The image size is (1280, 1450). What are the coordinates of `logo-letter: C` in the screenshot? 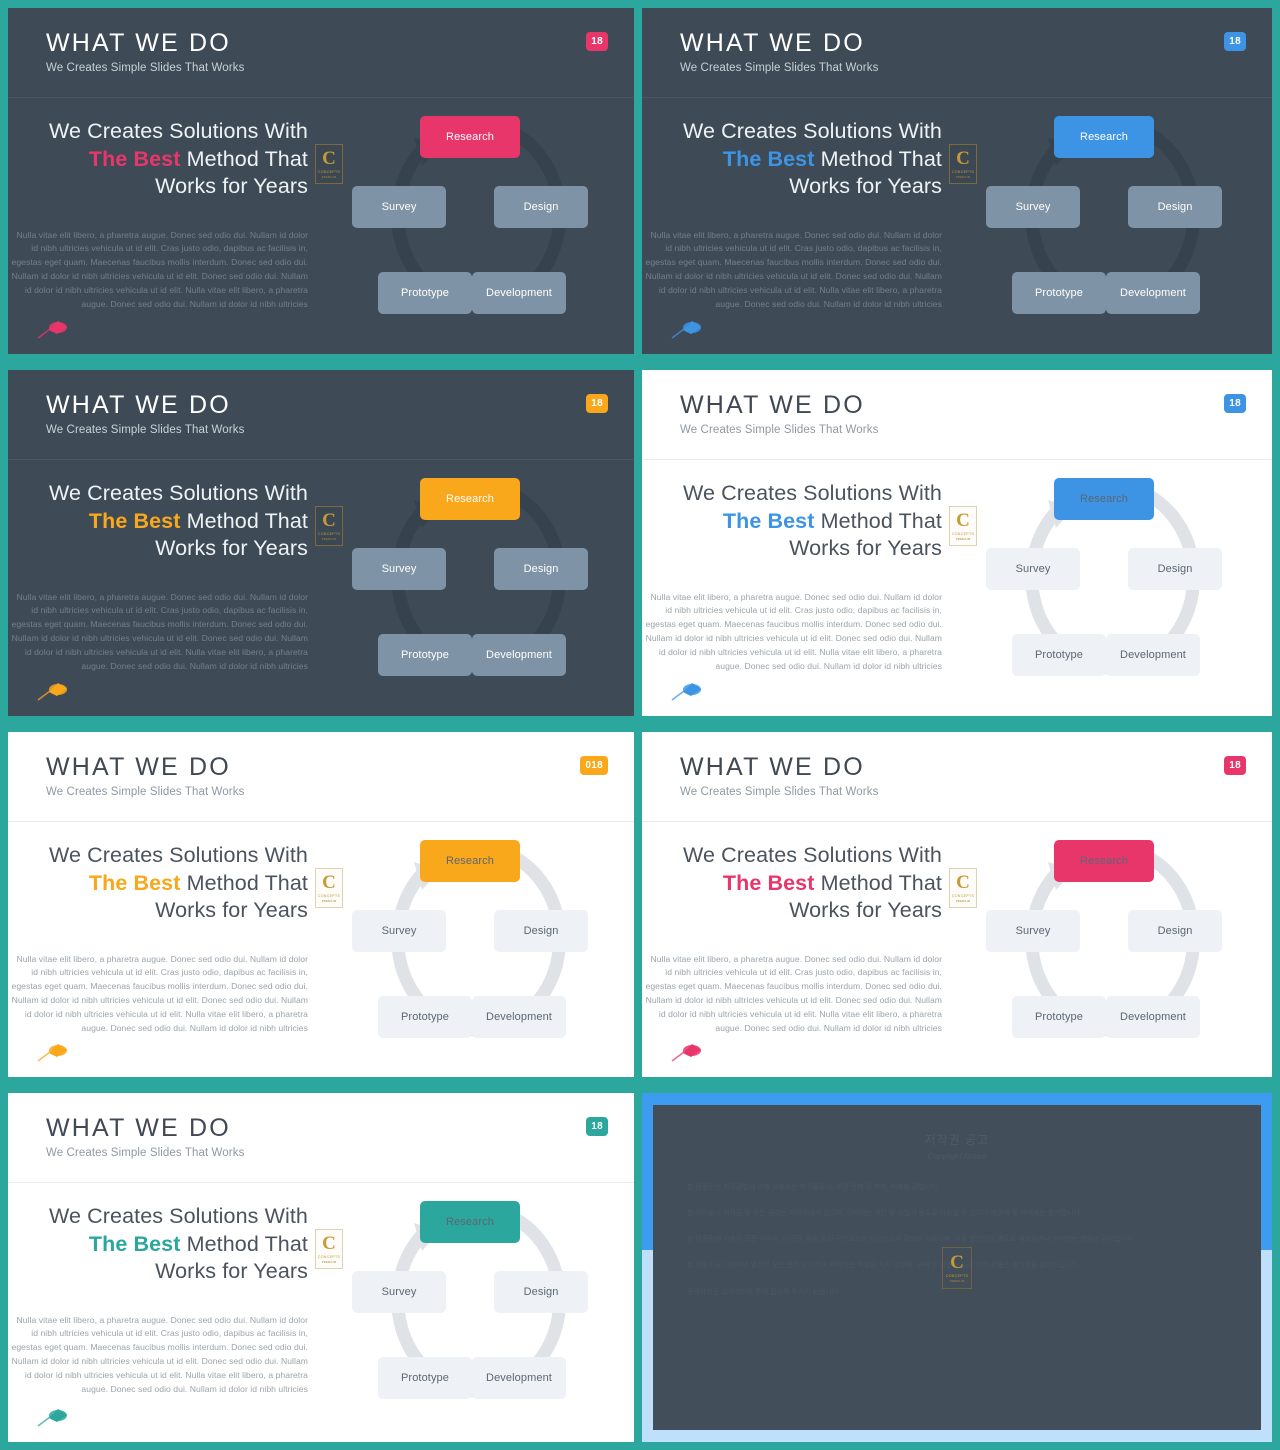 It's located at (963, 520).